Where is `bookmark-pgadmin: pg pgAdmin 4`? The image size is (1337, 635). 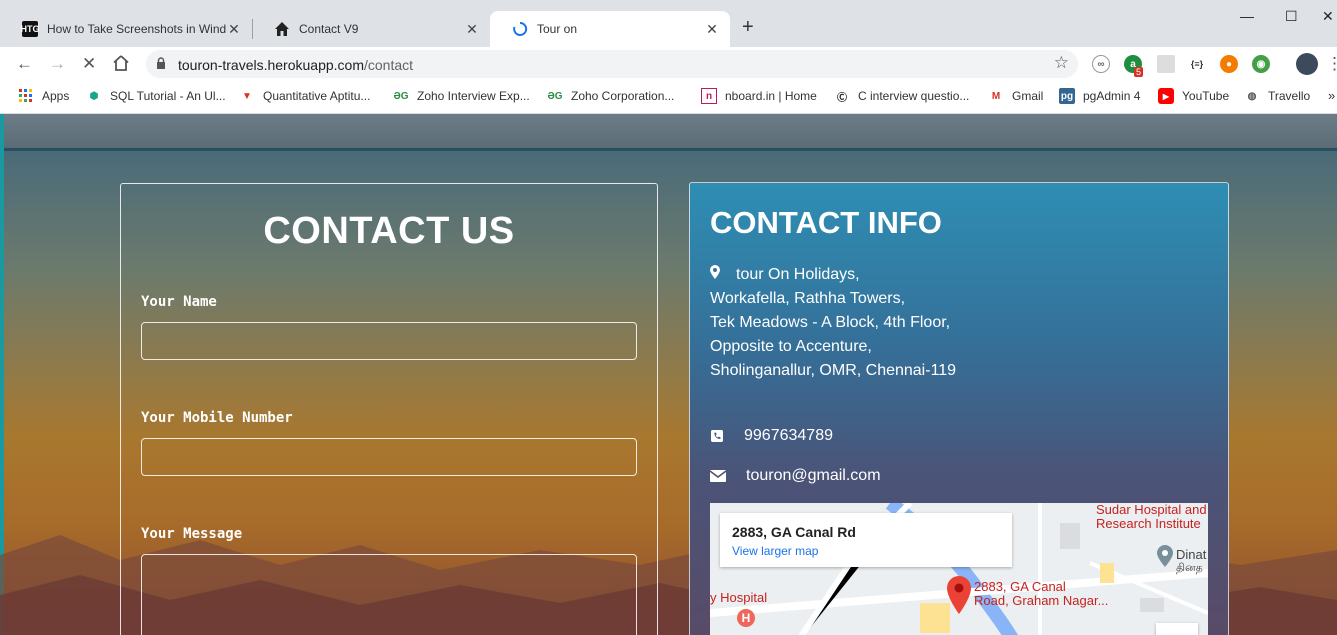 bookmark-pgadmin: pg pgAdmin 4 is located at coordinates (1099, 96).